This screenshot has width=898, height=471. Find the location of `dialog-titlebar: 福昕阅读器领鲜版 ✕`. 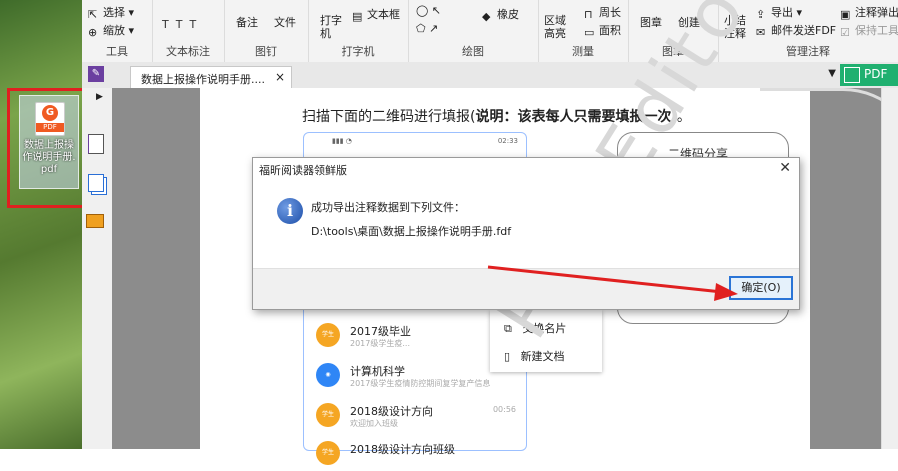

dialog-titlebar: 福昕阅读器领鲜版 ✕ is located at coordinates (526, 169).